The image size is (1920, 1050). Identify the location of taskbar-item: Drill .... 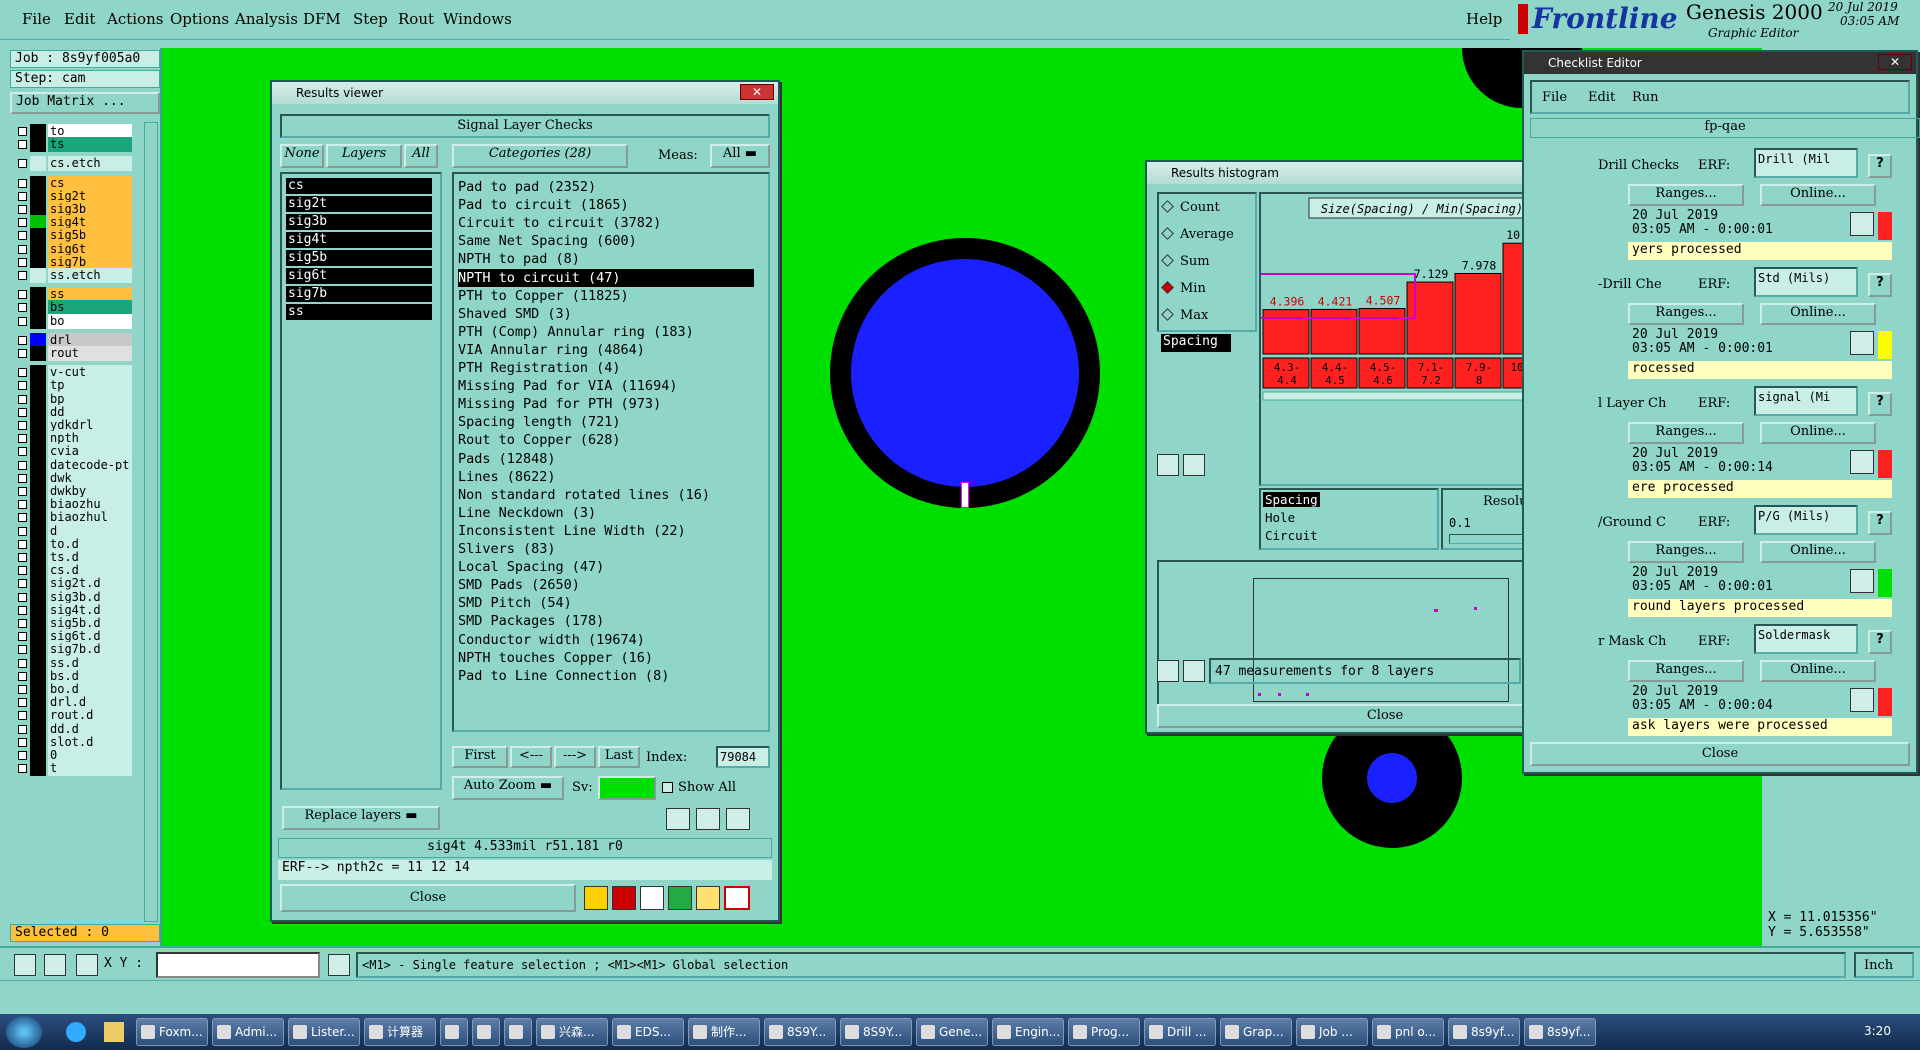
(1180, 1032).